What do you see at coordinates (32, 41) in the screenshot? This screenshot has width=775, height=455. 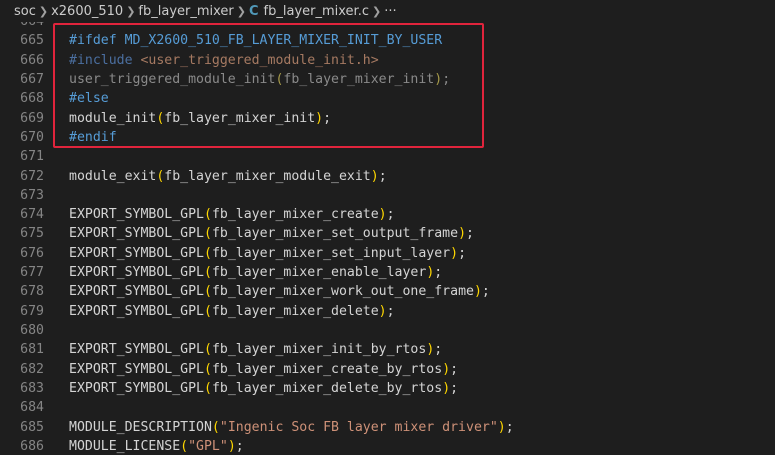 I see `line-number: 665` at bounding box center [32, 41].